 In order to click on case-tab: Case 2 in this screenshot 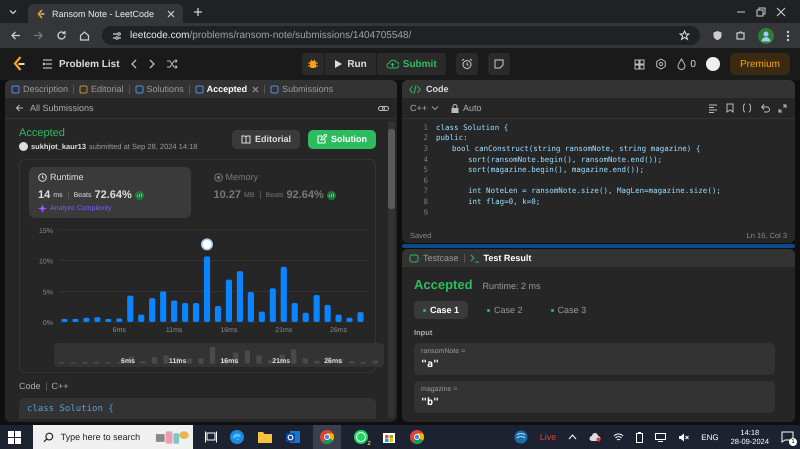, I will do `click(505, 310)`.